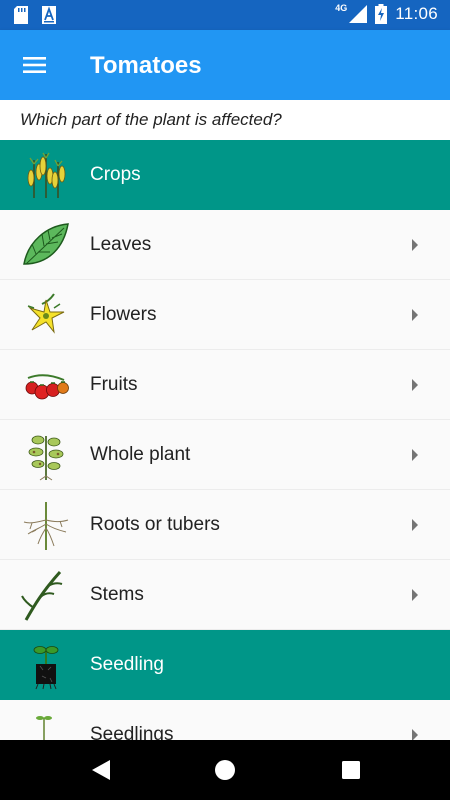 The height and width of the screenshot is (800, 450). I want to click on system-nav-bar, so click(225, 770).